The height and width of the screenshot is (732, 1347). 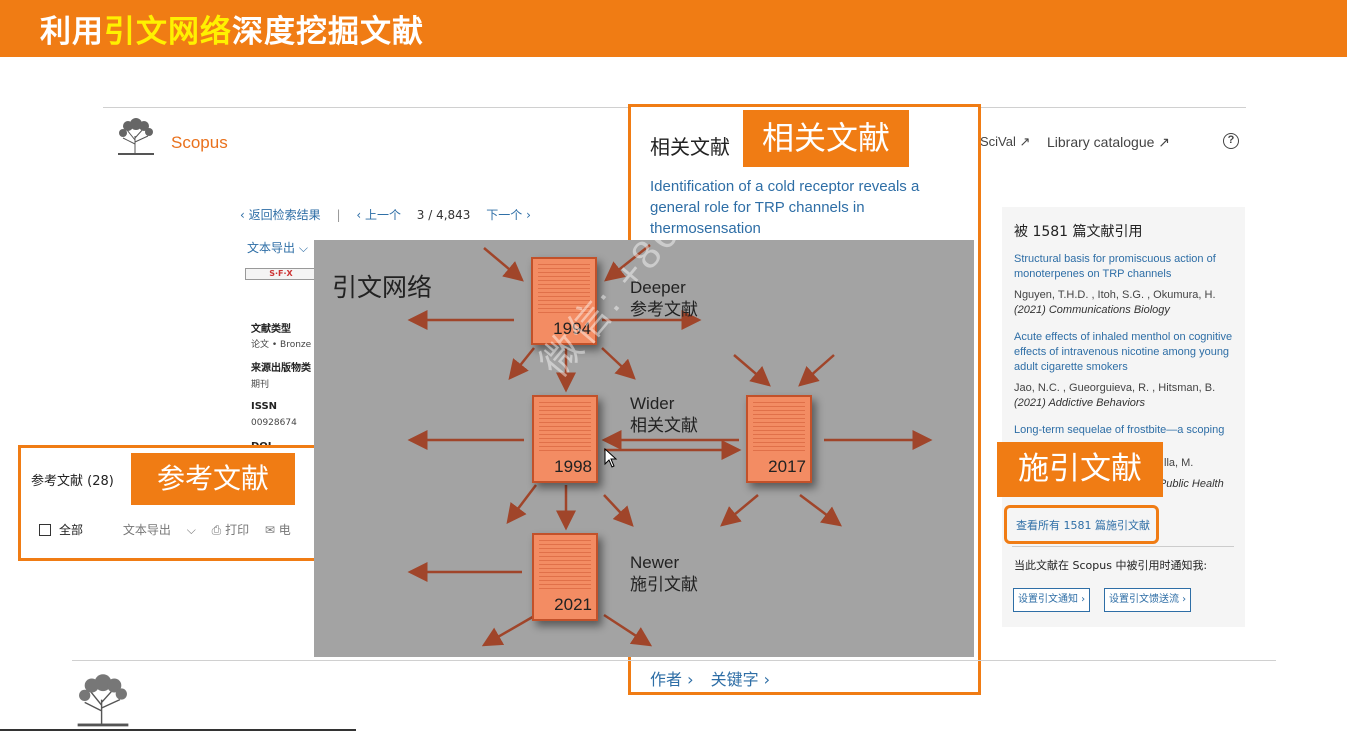 What do you see at coordinates (1148, 600) in the screenshot?
I see `set-citation-feed-button: 设置引文馈送流 ›` at bounding box center [1148, 600].